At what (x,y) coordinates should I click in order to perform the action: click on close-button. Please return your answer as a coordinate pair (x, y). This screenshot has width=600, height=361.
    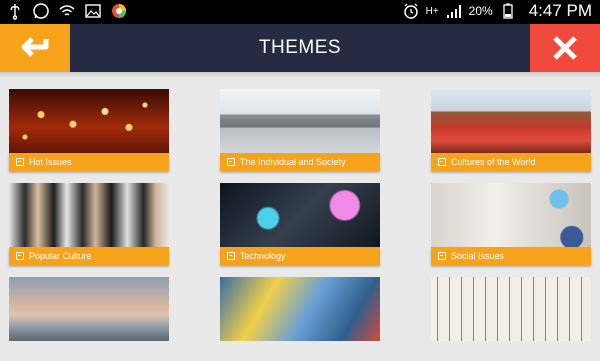
    Looking at the image, I should click on (565, 48).